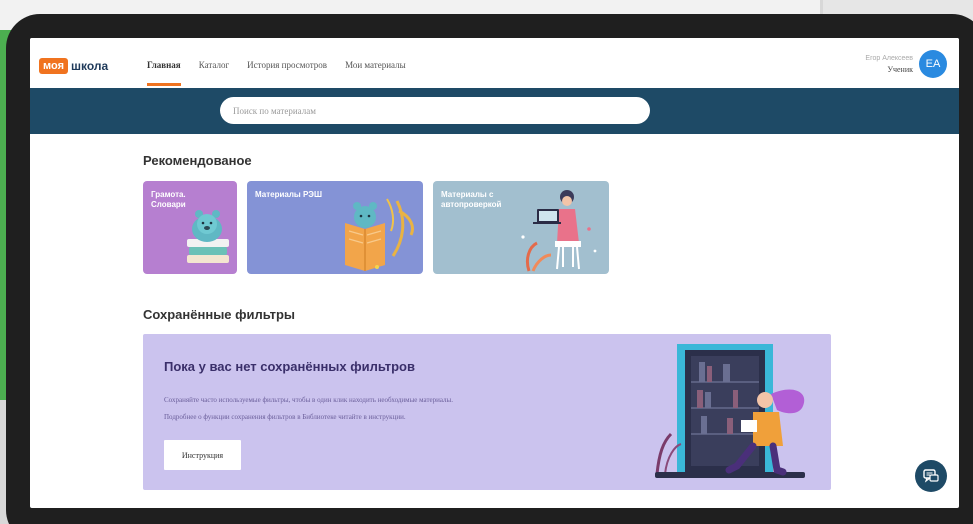 Image resolution: width=973 pixels, height=524 pixels. What do you see at coordinates (202, 455) in the screenshot?
I see `instruction-button: Инструкция` at bounding box center [202, 455].